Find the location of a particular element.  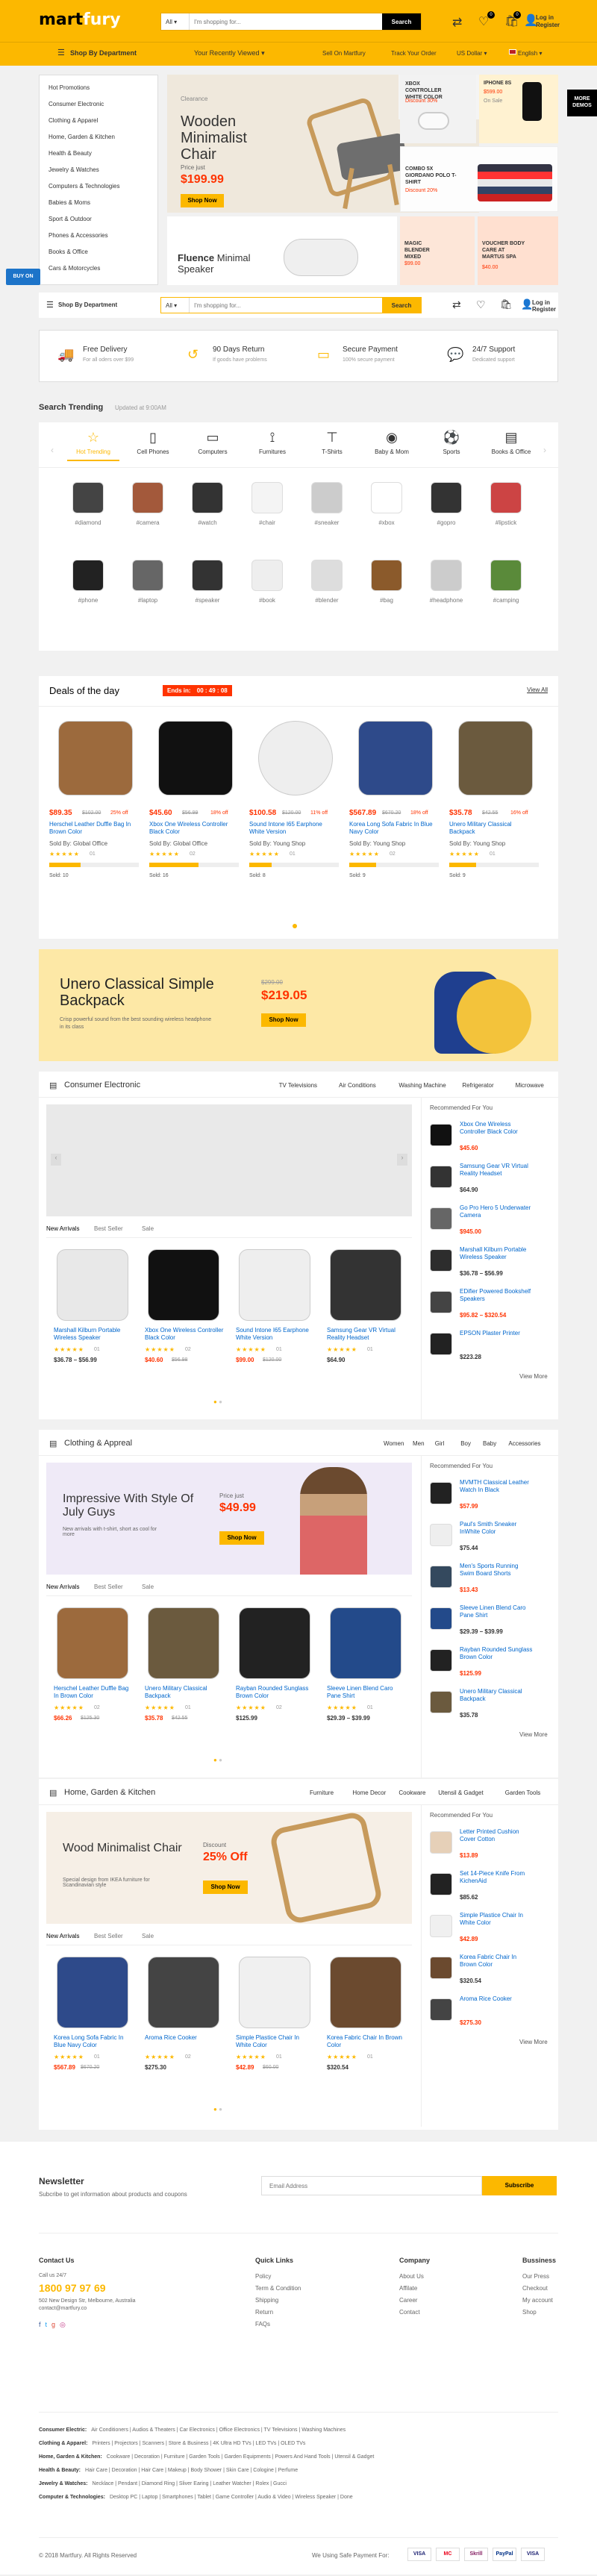

trending-tab: ⟟ Furnitures is located at coordinates (272, 442).